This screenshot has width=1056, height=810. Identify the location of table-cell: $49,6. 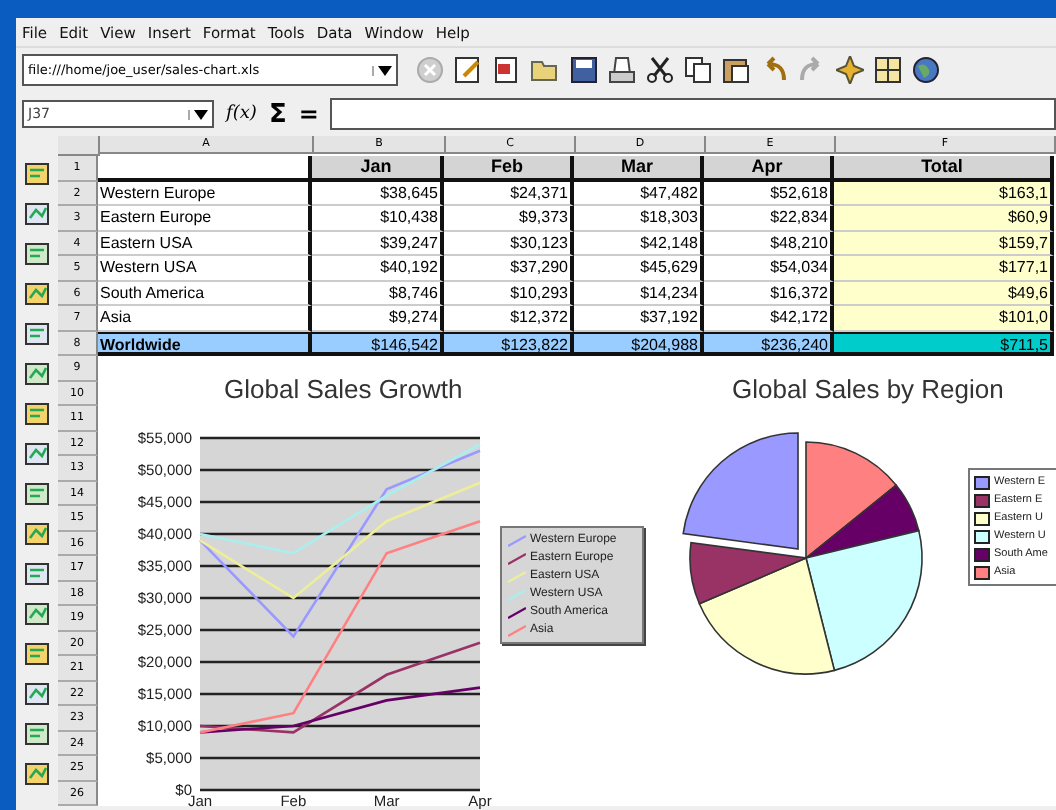
(944, 293).